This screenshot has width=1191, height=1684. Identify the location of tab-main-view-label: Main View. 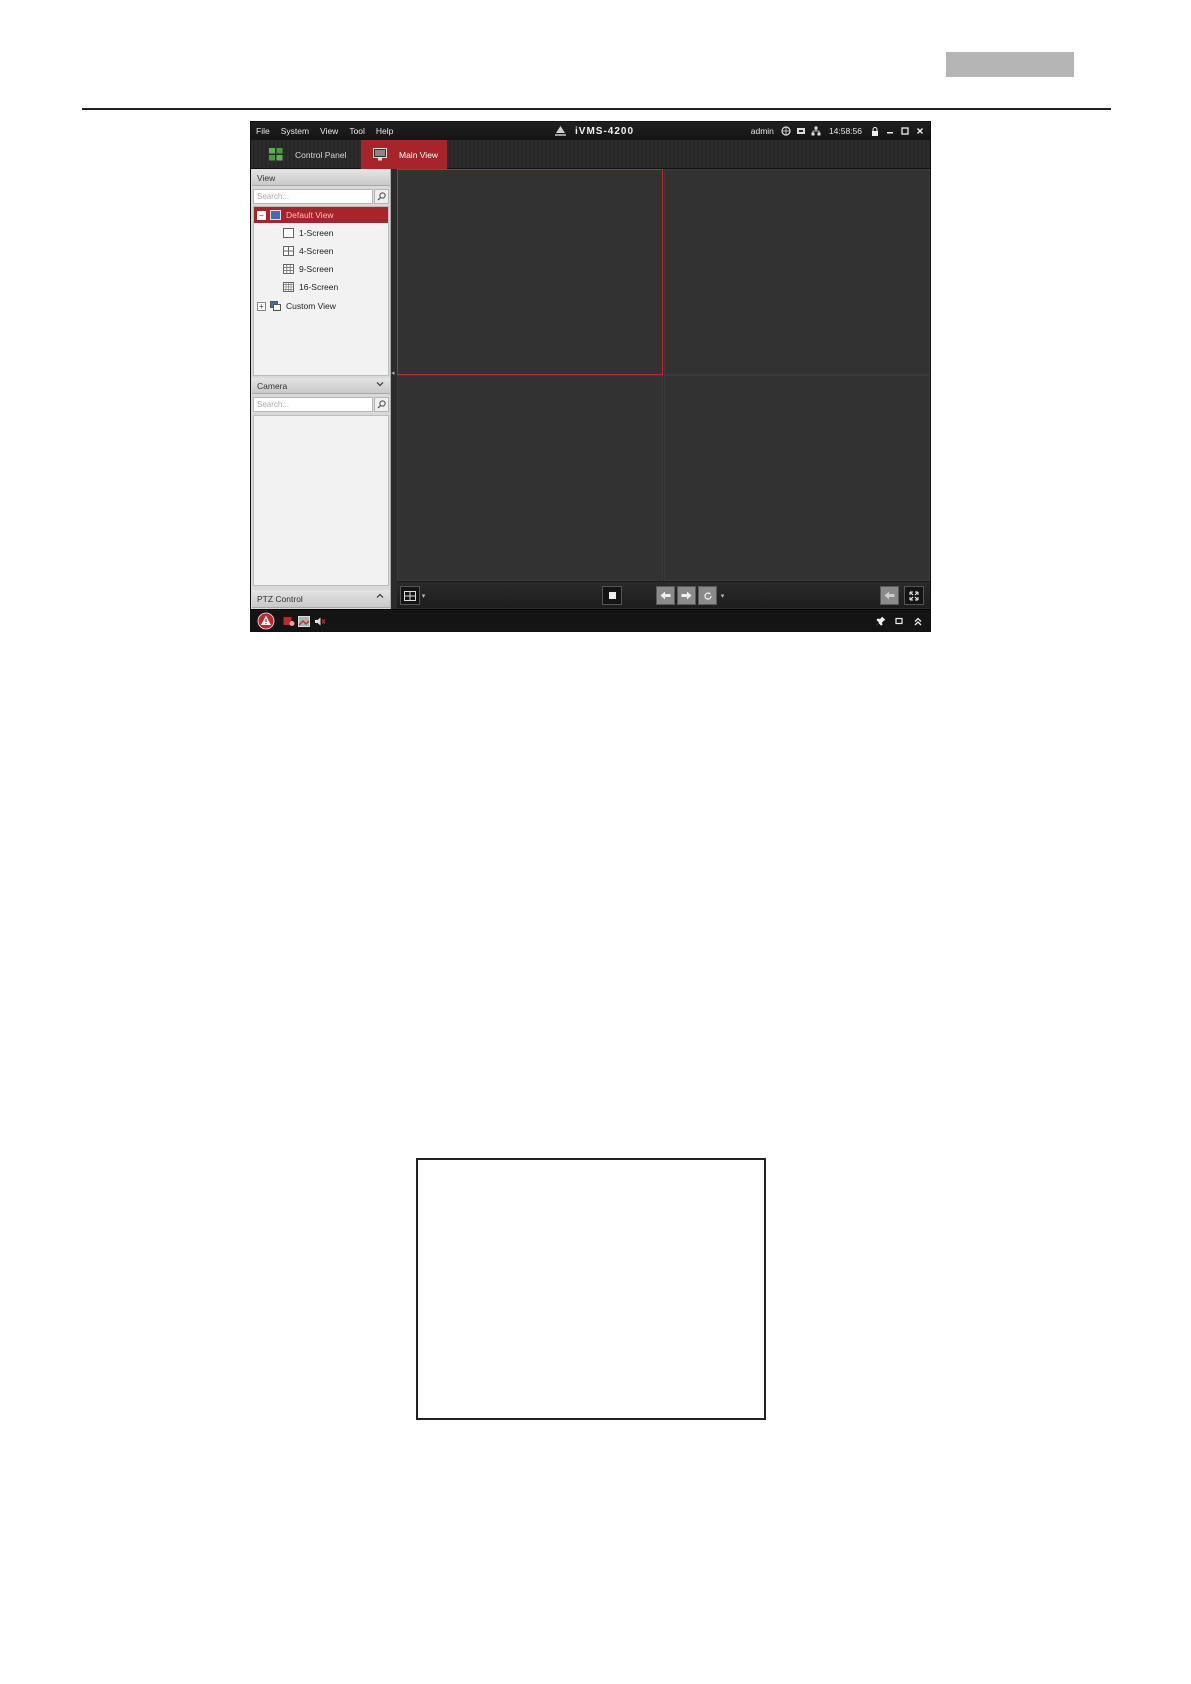
(419, 154).